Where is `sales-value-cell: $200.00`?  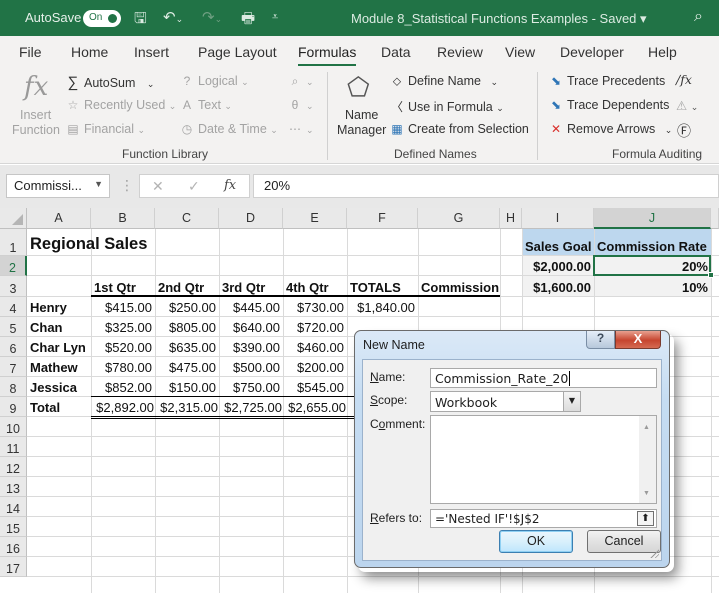
sales-value-cell: $200.00 is located at coordinates (315, 367).